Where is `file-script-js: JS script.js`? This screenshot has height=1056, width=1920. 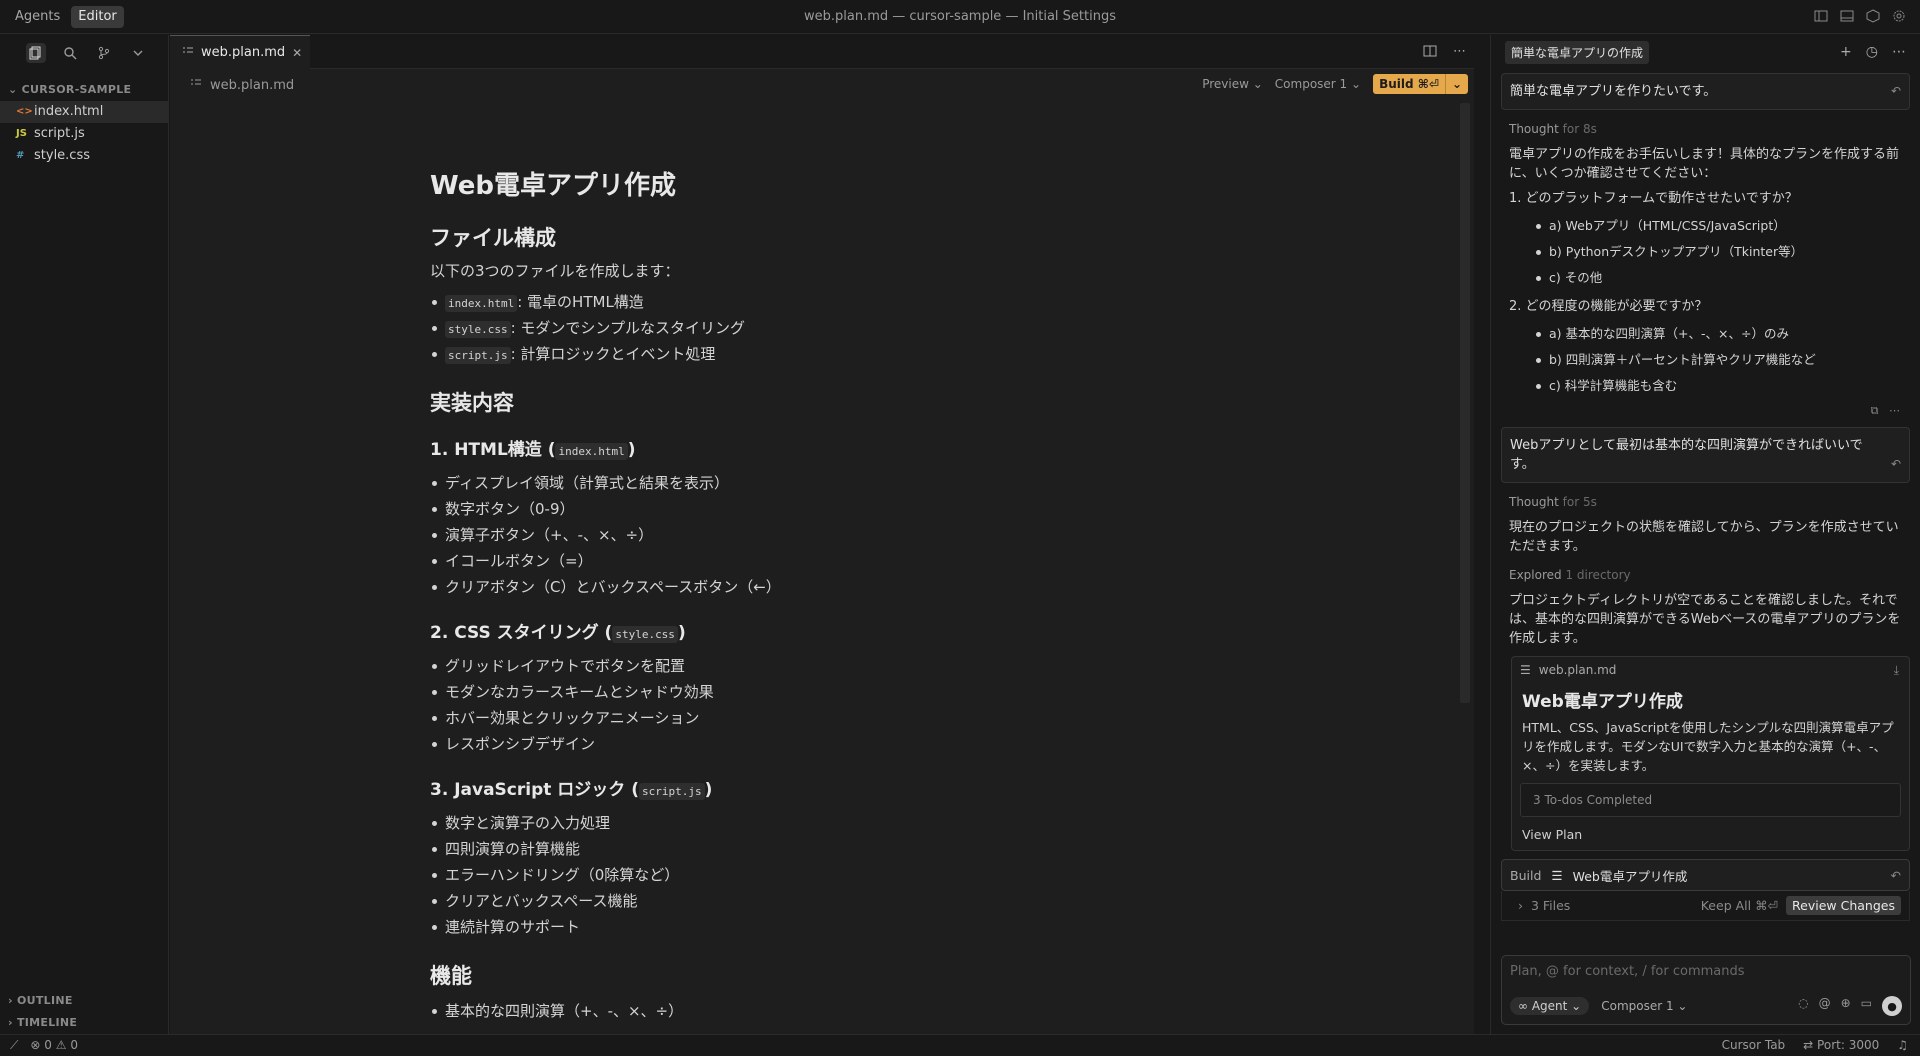 file-script-js: JS script.js is located at coordinates (84, 134).